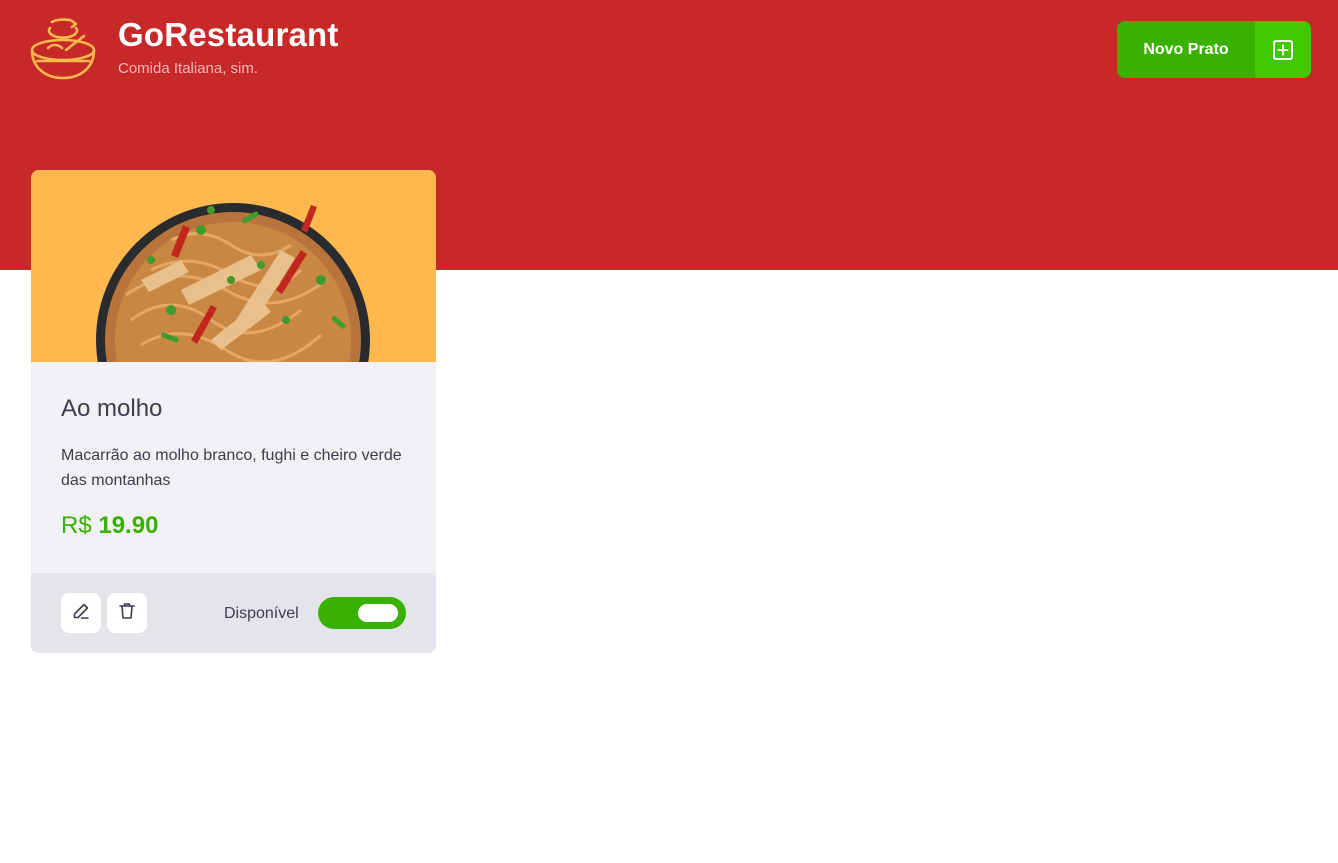 The width and height of the screenshot is (1338, 863). I want to click on price-value: 19.90, so click(128, 525).